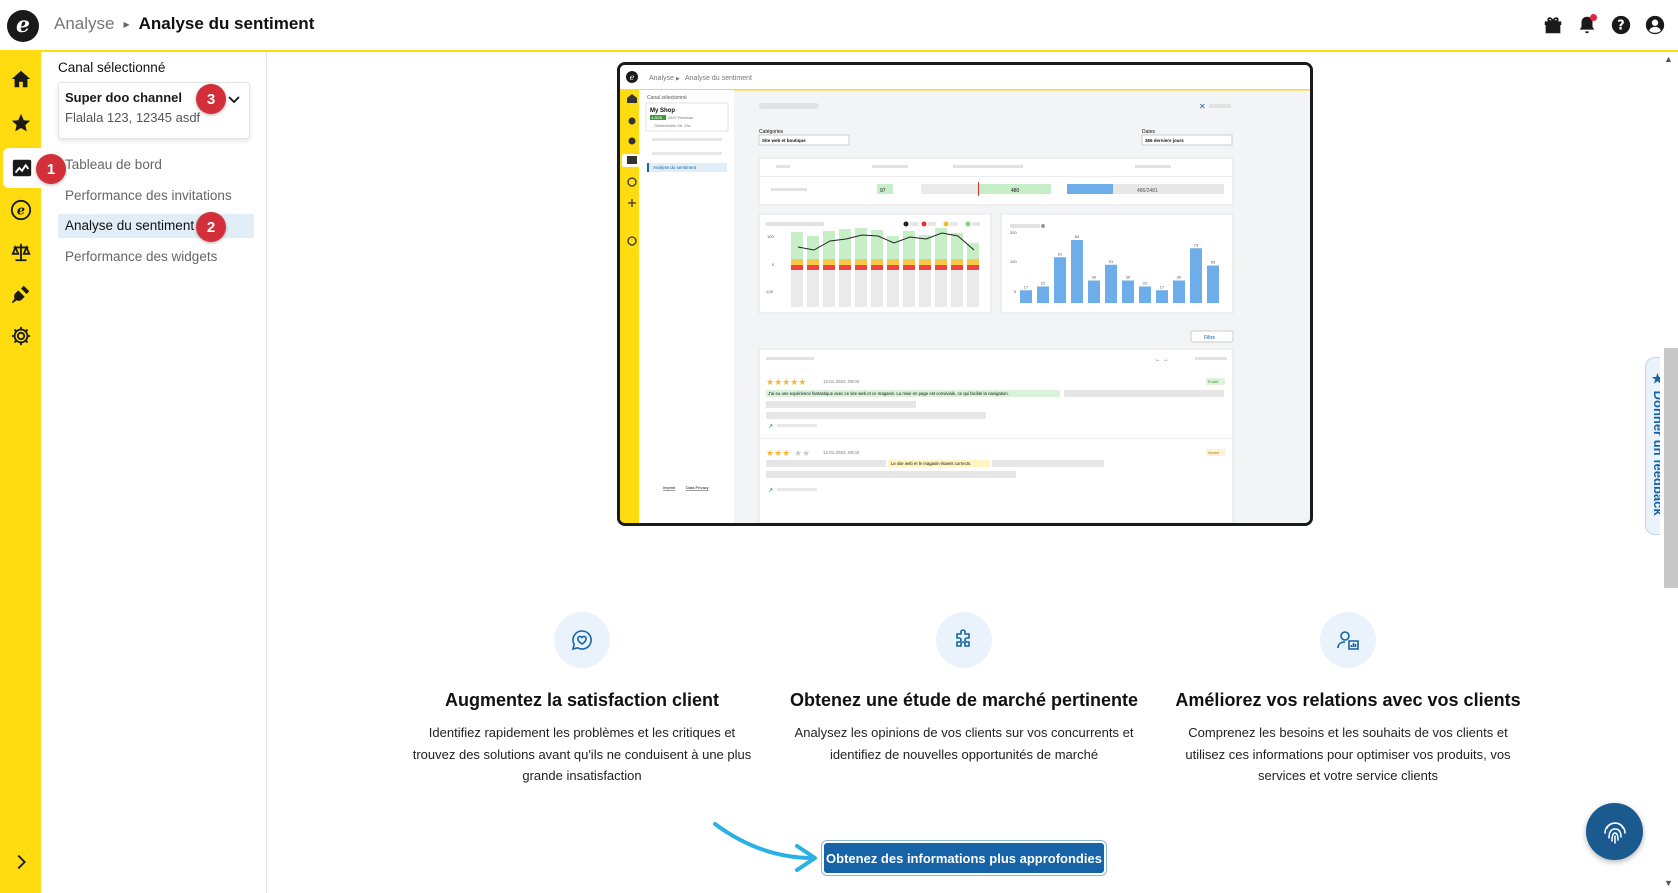 Image resolution: width=1678 pixels, height=893 pixels. Describe the element at coordinates (662, 111) in the screenshot. I see `svg-text: My Shop` at that location.